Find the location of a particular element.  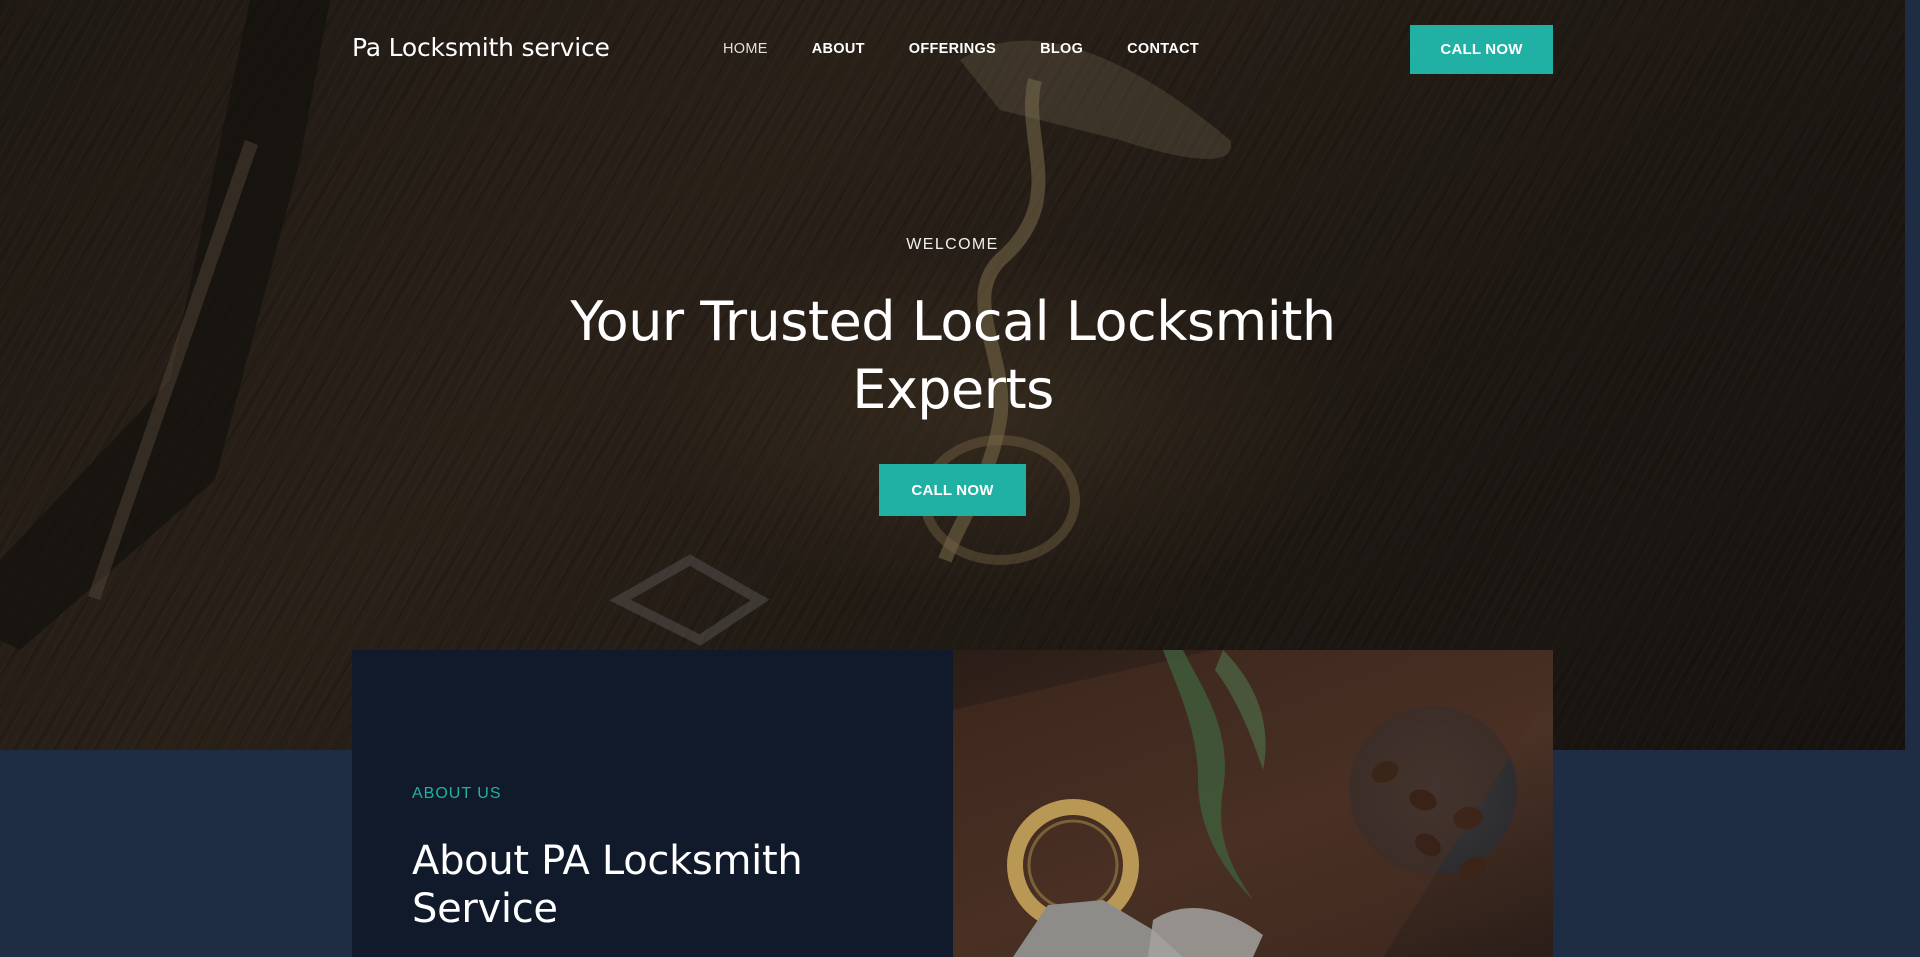

brand-logo-text: Pa Locksmith service is located at coordinates (481, 47).